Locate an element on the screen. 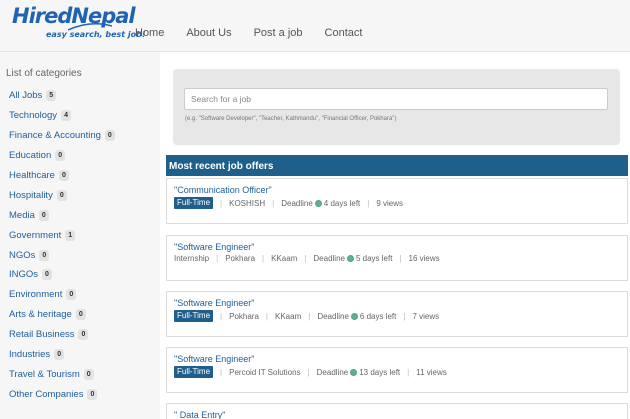 The image size is (630, 419). site-logo: HiredNepal easy search, best job! is located at coordinates (79, 24).